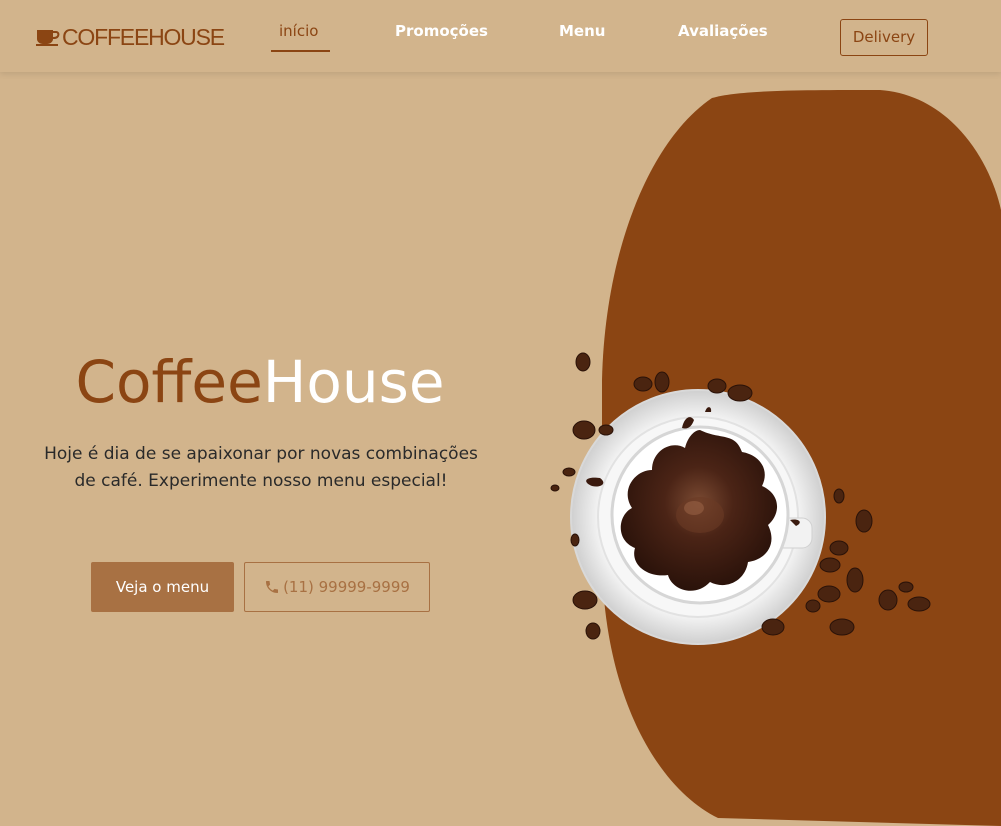 The image size is (1001, 826). Describe the element at coordinates (300, 51) in the screenshot. I see `nav-active-underline` at that location.